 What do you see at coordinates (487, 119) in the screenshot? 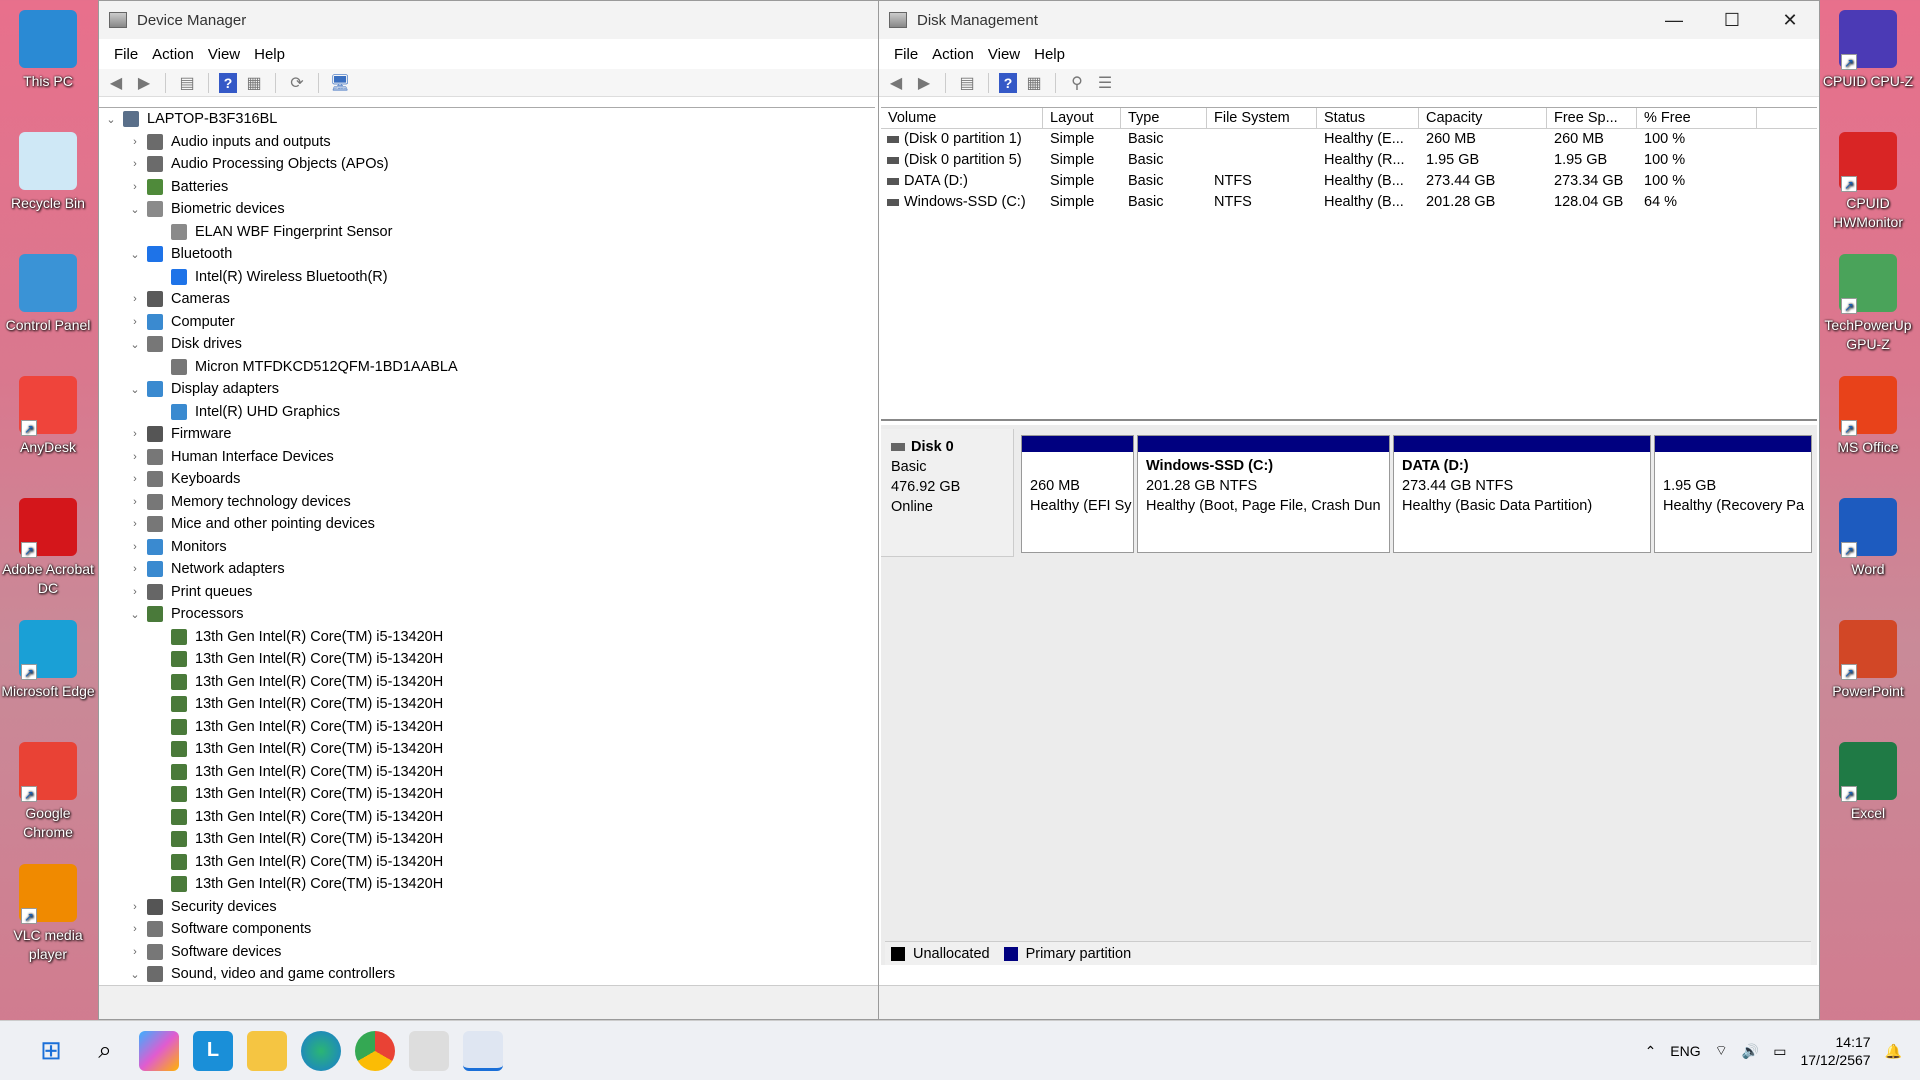
I see `tree-root: ⌄ LAPTOP-B3F316BL` at bounding box center [487, 119].